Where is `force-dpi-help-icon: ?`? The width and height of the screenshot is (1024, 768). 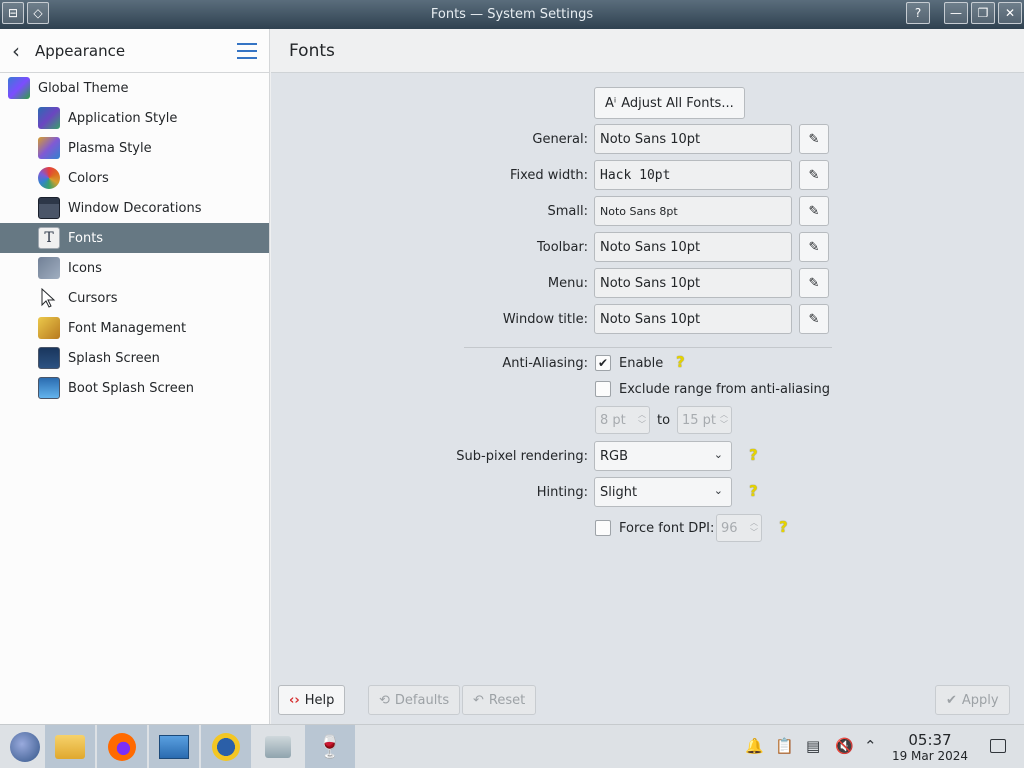 force-dpi-help-icon: ? is located at coordinates (783, 527).